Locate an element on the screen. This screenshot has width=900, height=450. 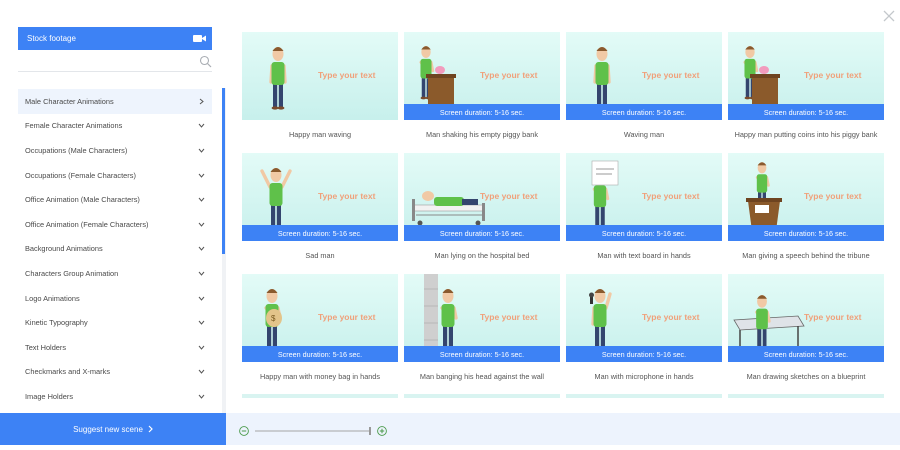
scene-caption: Man banging his head against the wall is located at coordinates (482, 376).